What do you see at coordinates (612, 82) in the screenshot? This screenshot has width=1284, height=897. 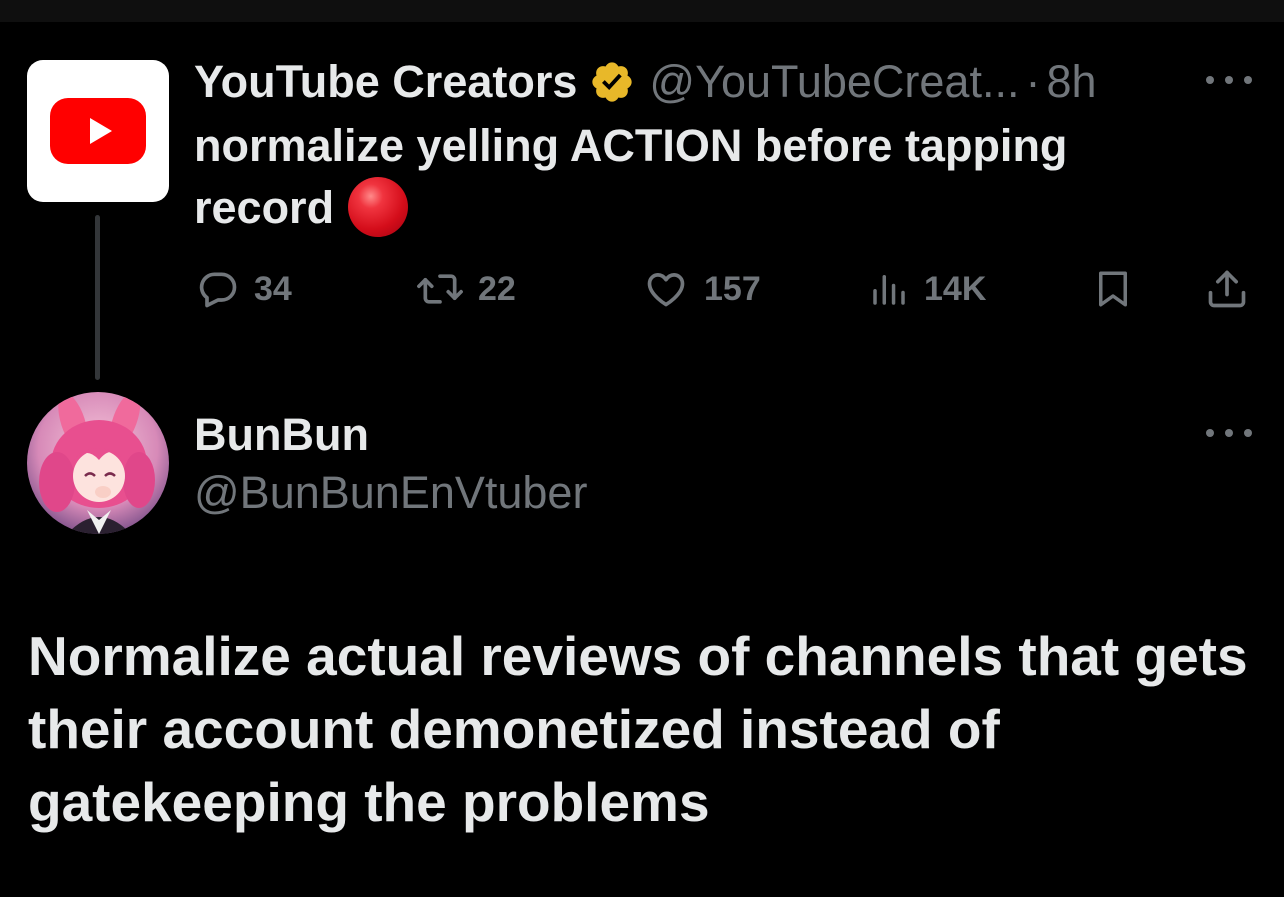 I see `verified-badge-icon` at bounding box center [612, 82].